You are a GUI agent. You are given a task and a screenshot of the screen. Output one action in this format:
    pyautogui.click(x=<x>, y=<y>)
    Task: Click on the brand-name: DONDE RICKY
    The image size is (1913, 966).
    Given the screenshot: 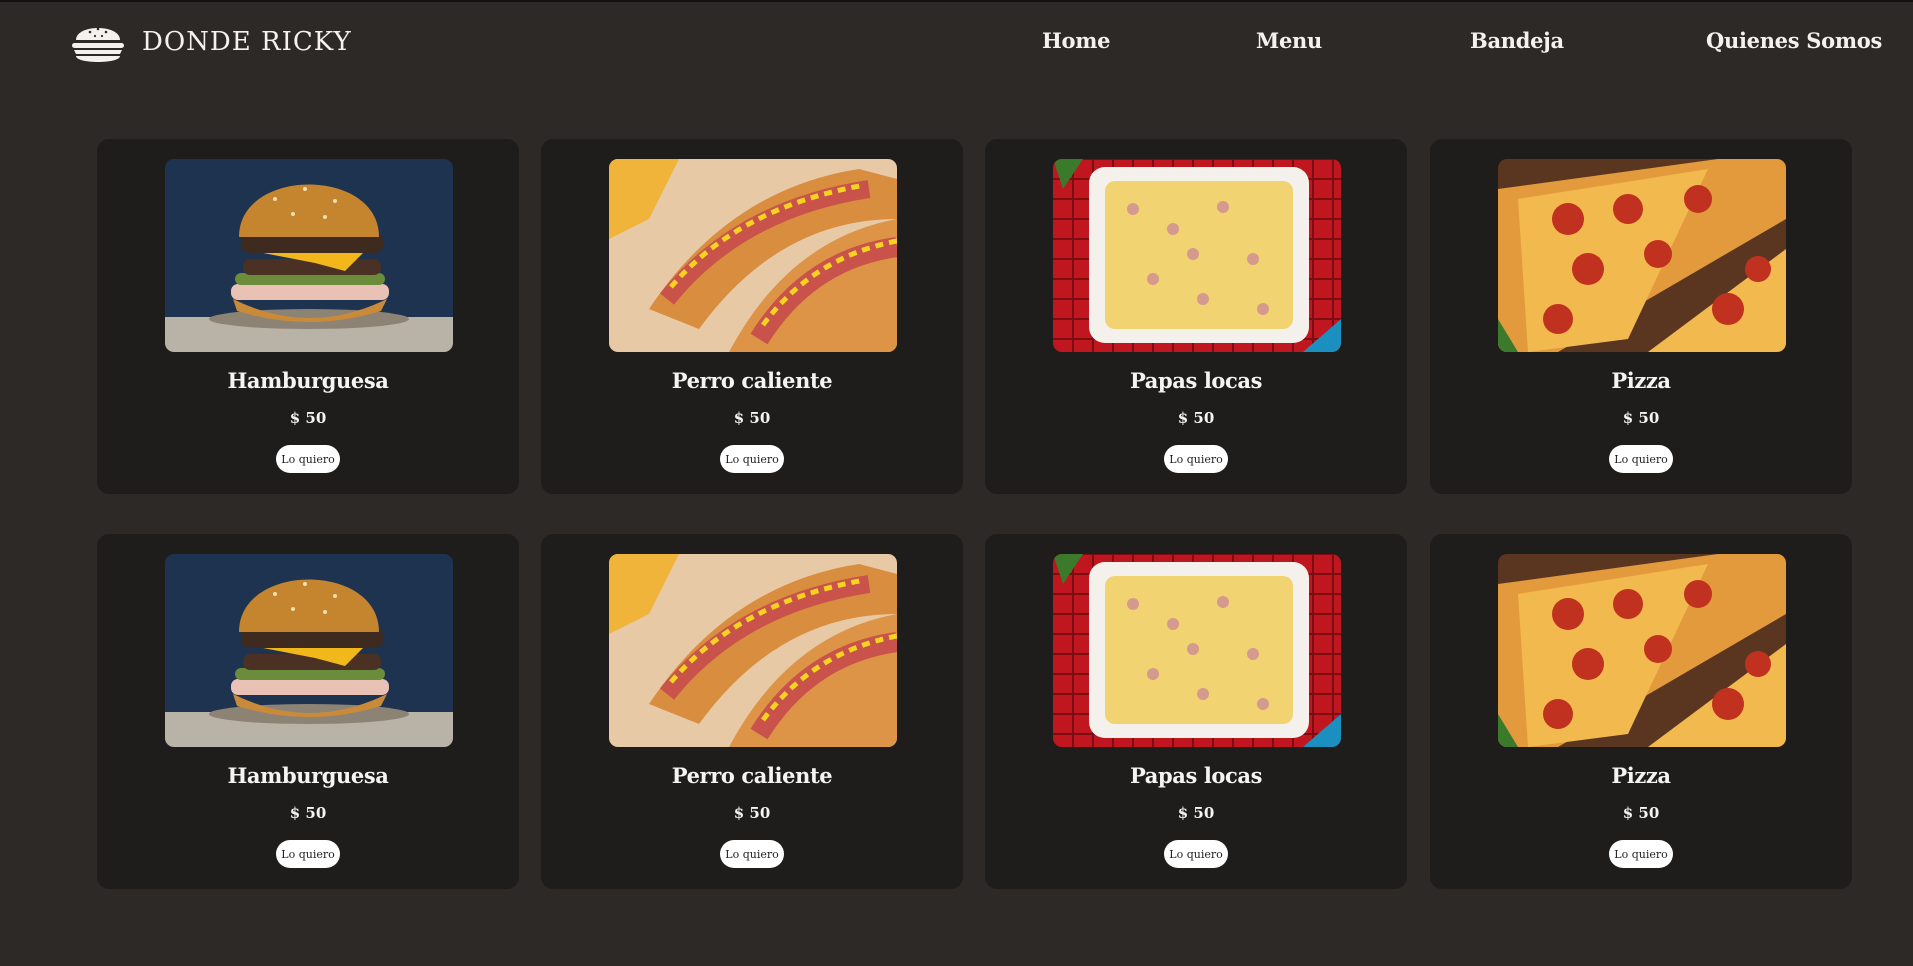 What is the action you would take?
    pyautogui.click(x=247, y=42)
    